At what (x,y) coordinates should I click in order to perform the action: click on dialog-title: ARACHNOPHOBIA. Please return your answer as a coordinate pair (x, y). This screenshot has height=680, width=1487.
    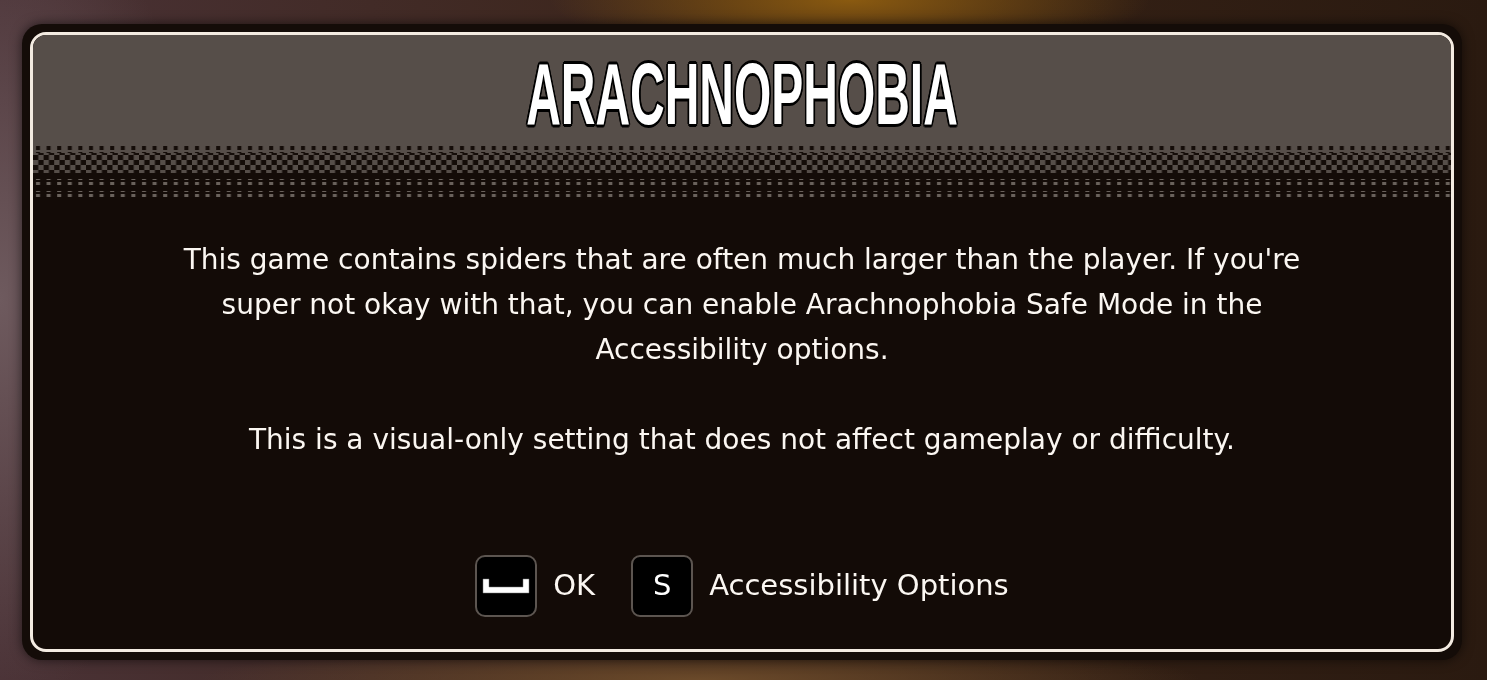
    Looking at the image, I should click on (742, 94).